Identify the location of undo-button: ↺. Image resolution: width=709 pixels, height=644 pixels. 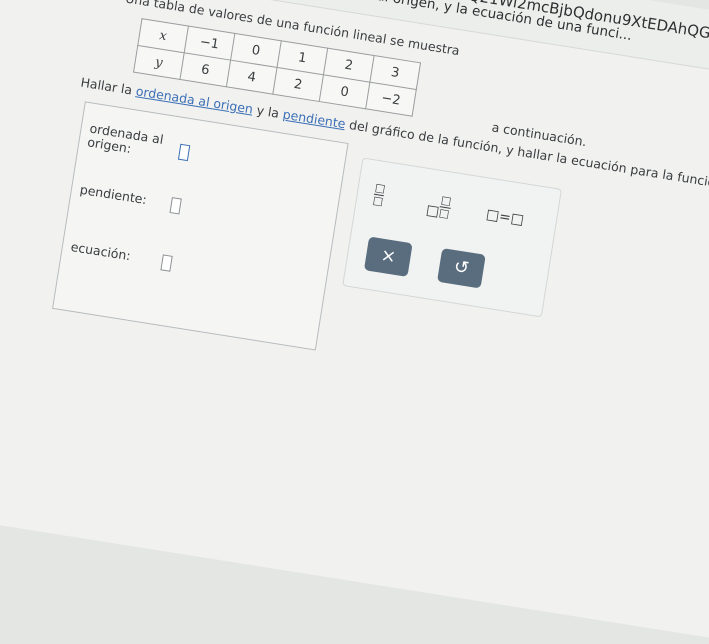
(461, 268).